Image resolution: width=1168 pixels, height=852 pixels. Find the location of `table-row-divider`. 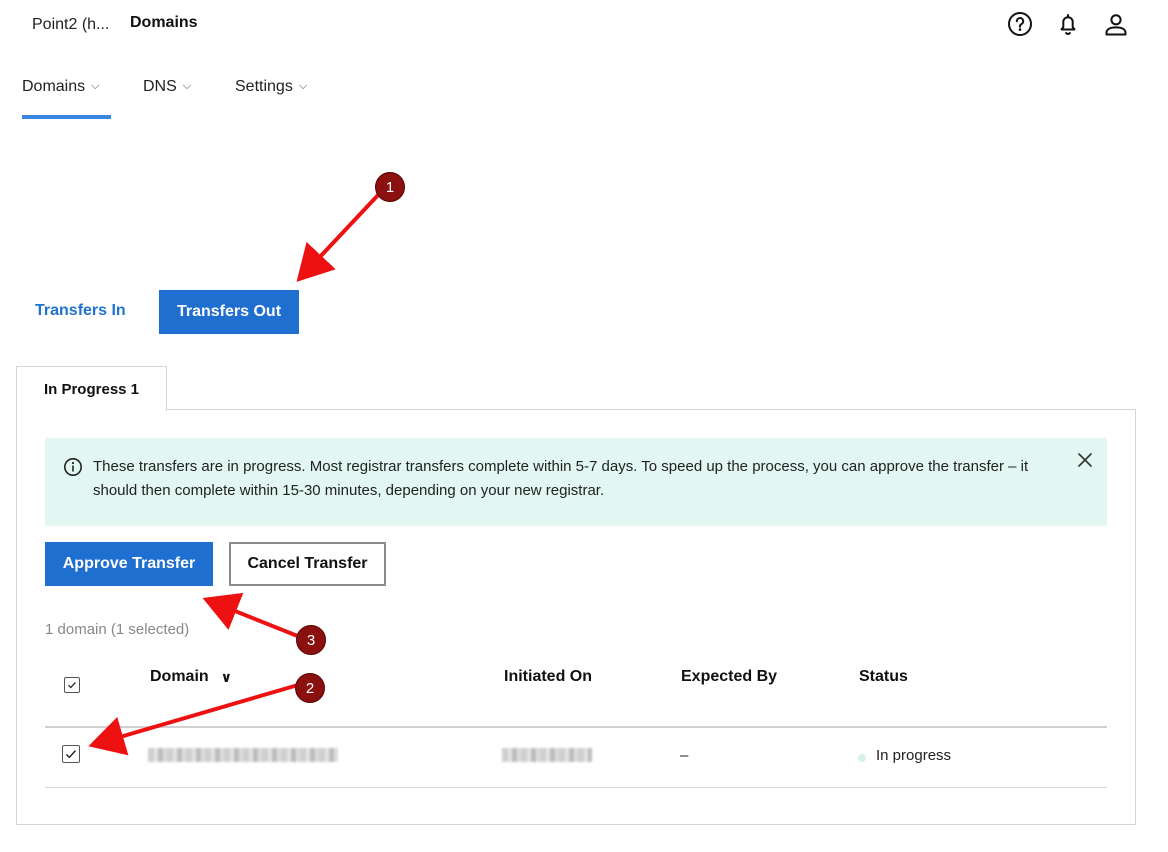

table-row-divider is located at coordinates (576, 787).